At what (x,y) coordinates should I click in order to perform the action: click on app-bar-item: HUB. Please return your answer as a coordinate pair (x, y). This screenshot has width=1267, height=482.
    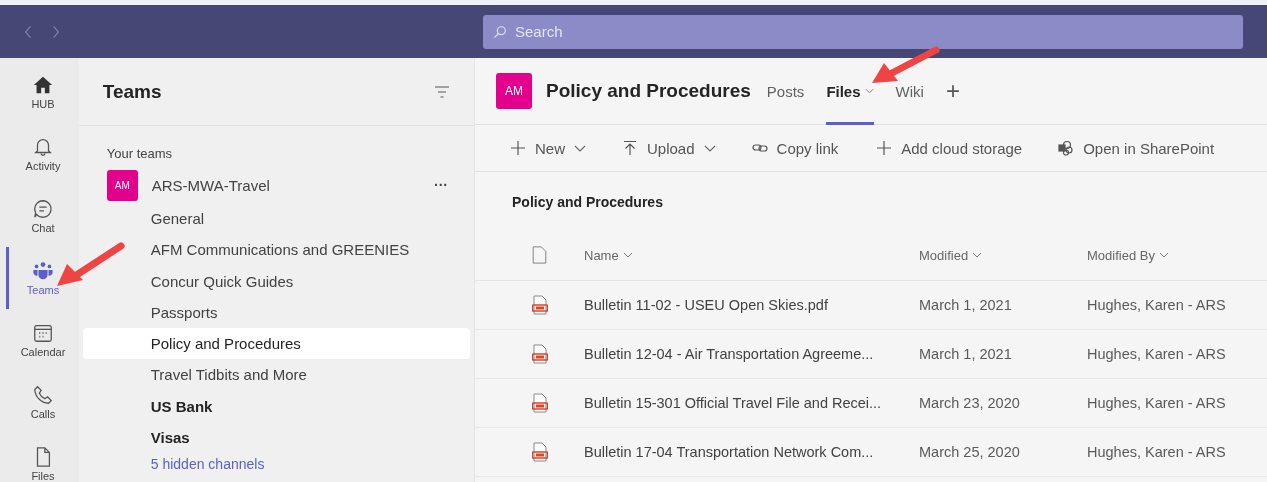
    Looking at the image, I should click on (41, 92).